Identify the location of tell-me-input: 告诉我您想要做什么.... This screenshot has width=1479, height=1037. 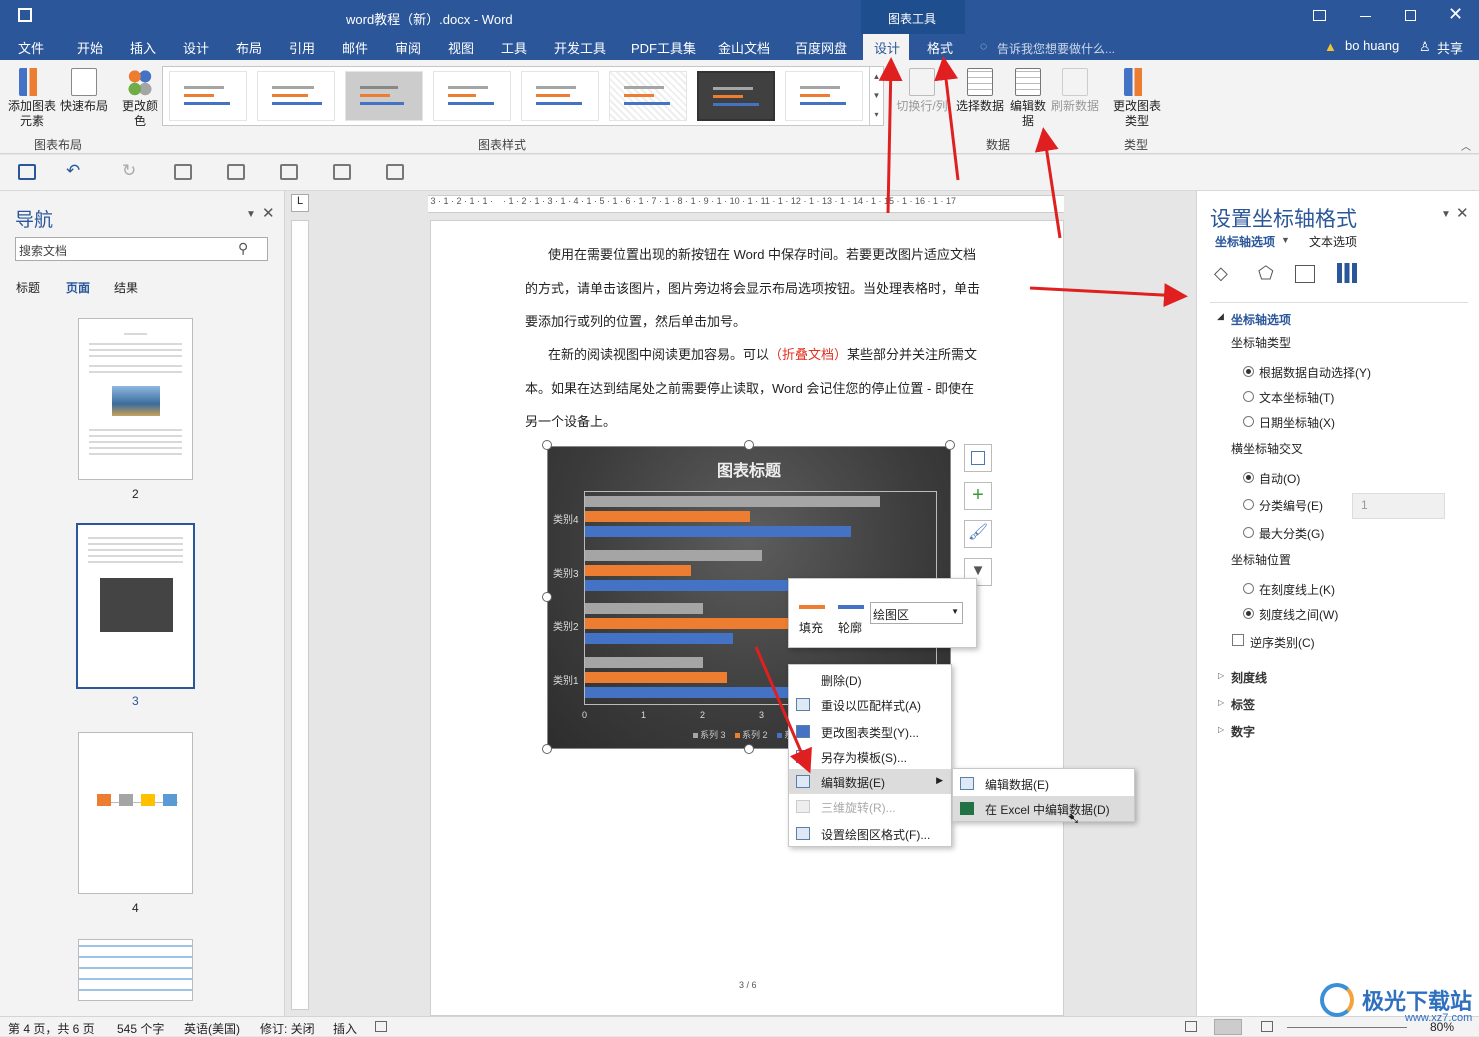
(1056, 48).